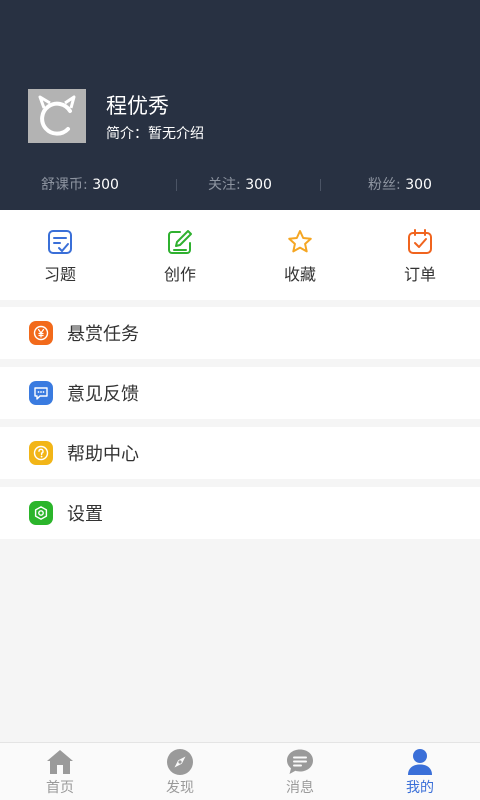 This screenshot has width=480, height=800. I want to click on menu-item-help-center: 帮助中心, so click(240, 453).